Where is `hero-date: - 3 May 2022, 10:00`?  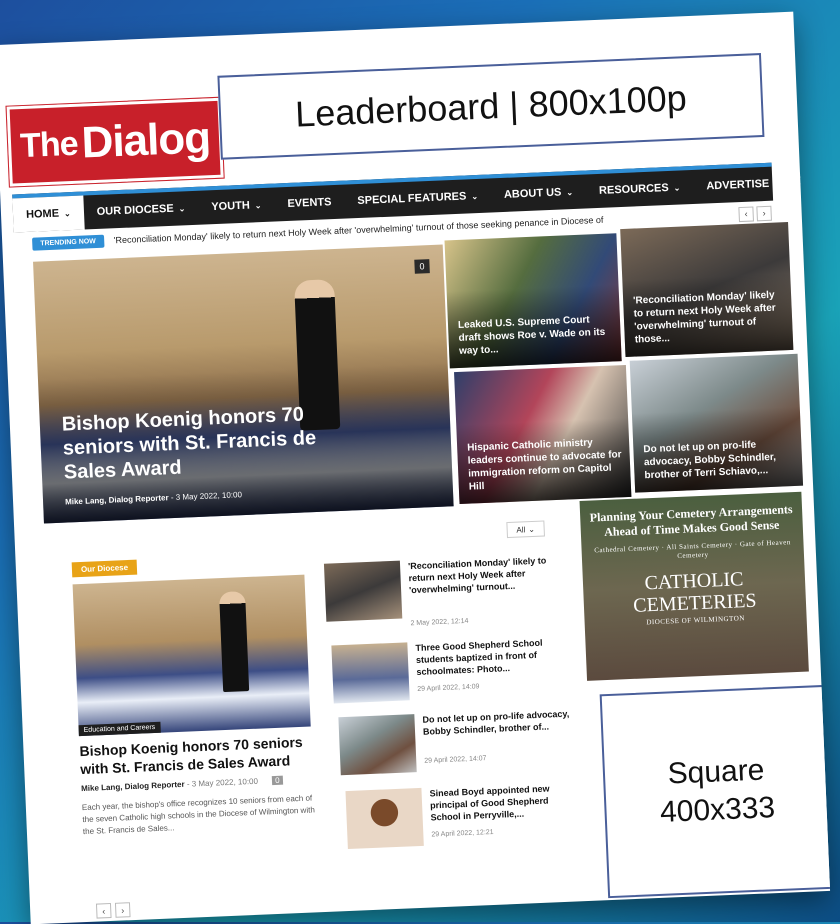 hero-date: - 3 May 2022, 10:00 is located at coordinates (206, 496).